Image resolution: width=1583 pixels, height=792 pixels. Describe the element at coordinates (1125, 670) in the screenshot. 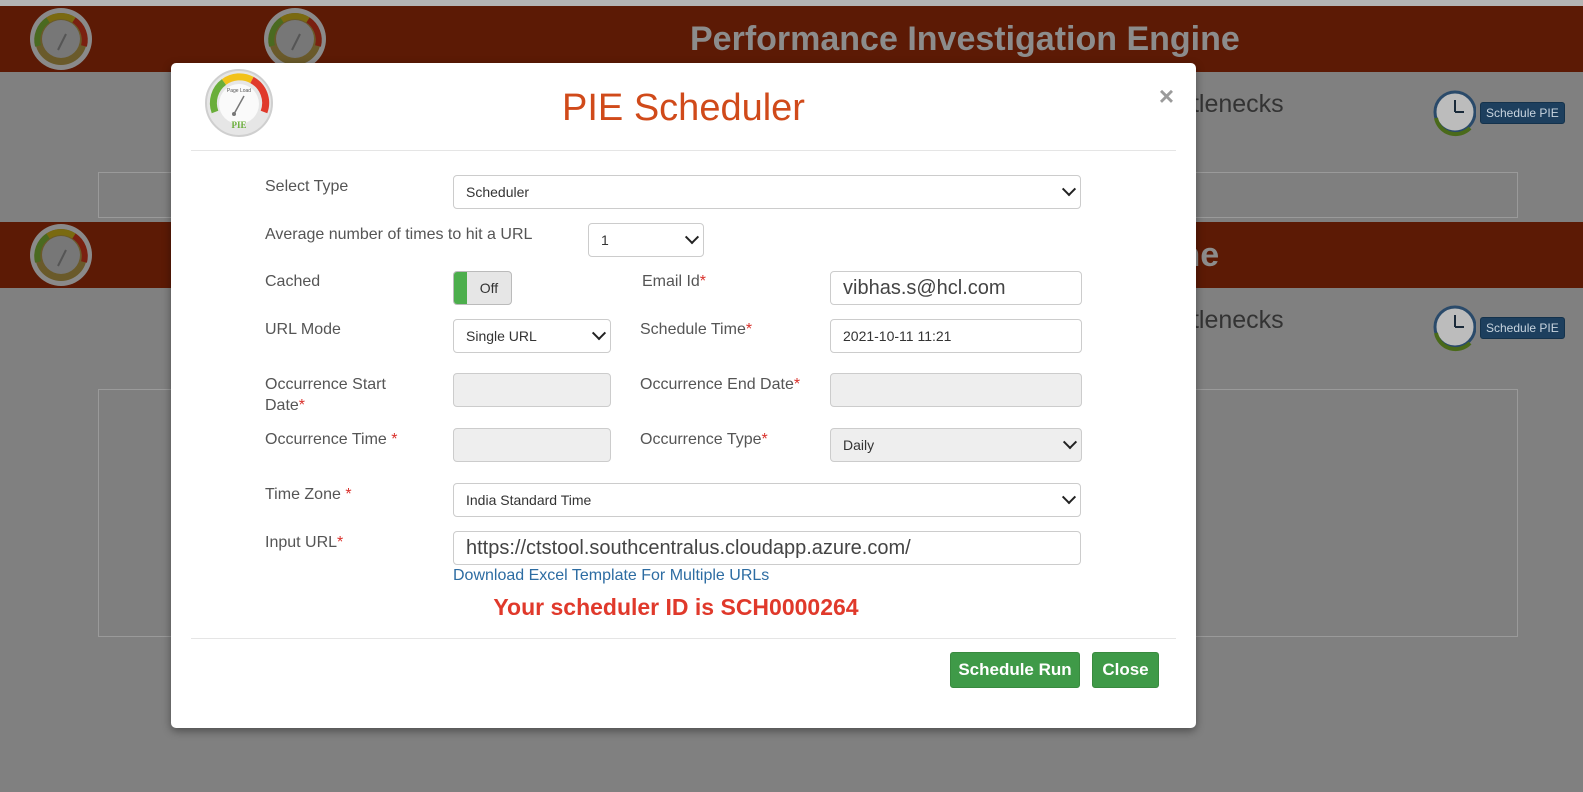

I see `close-button: Close` at that location.